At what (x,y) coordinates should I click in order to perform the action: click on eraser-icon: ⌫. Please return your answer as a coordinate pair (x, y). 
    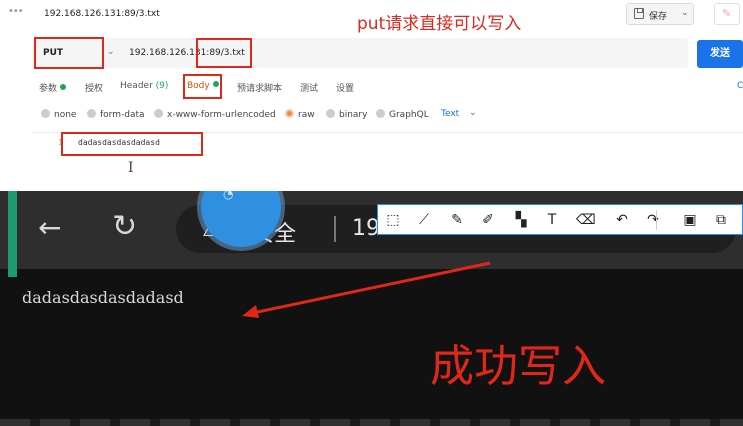
    Looking at the image, I should click on (586, 220).